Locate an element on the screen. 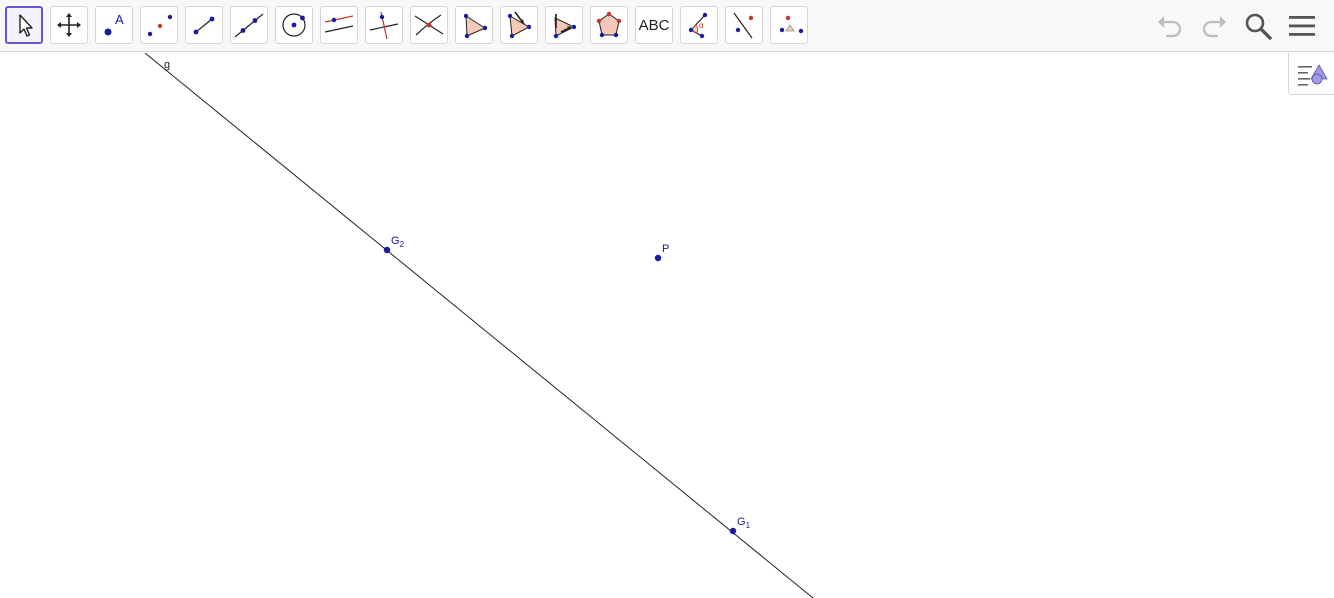  point-g2 is located at coordinates (387, 250).